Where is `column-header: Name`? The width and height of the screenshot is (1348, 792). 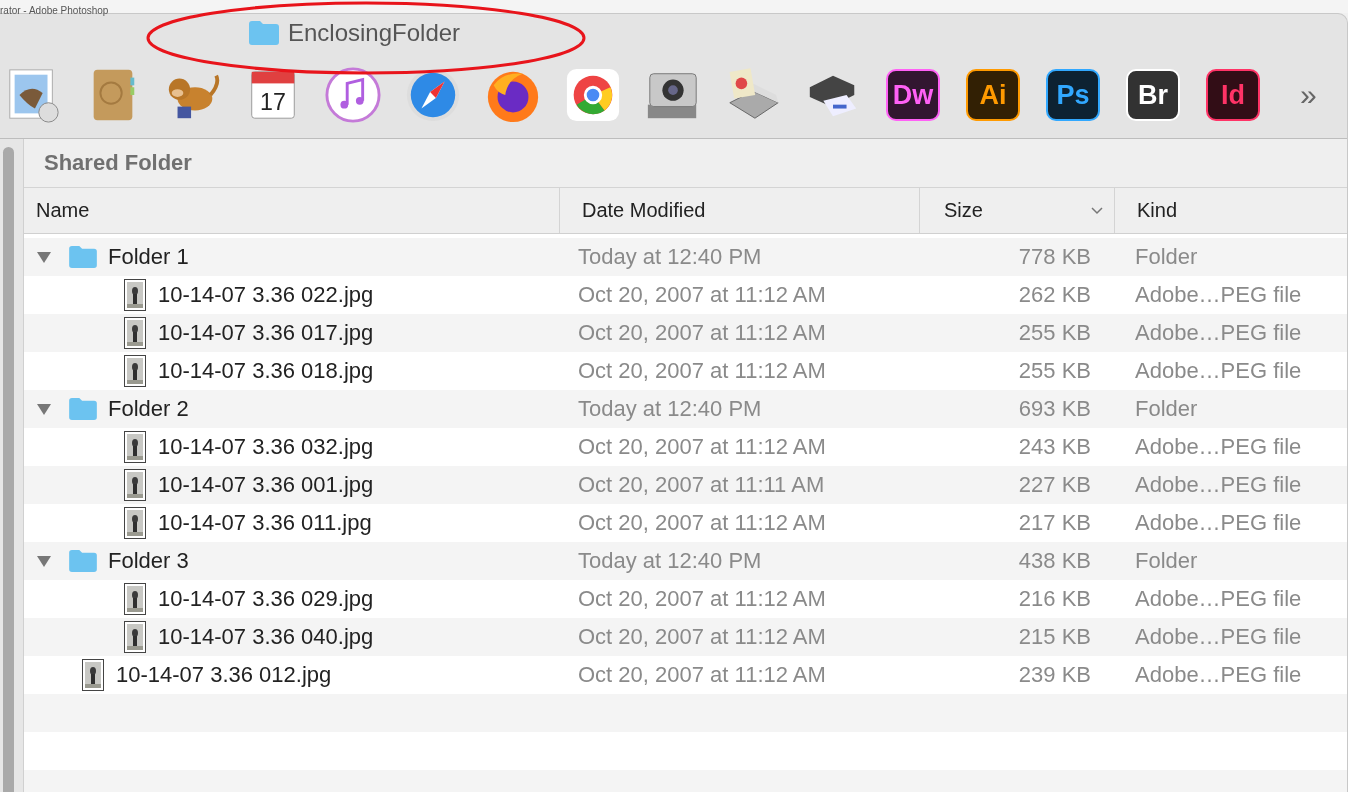
column-header: Name is located at coordinates (292, 210).